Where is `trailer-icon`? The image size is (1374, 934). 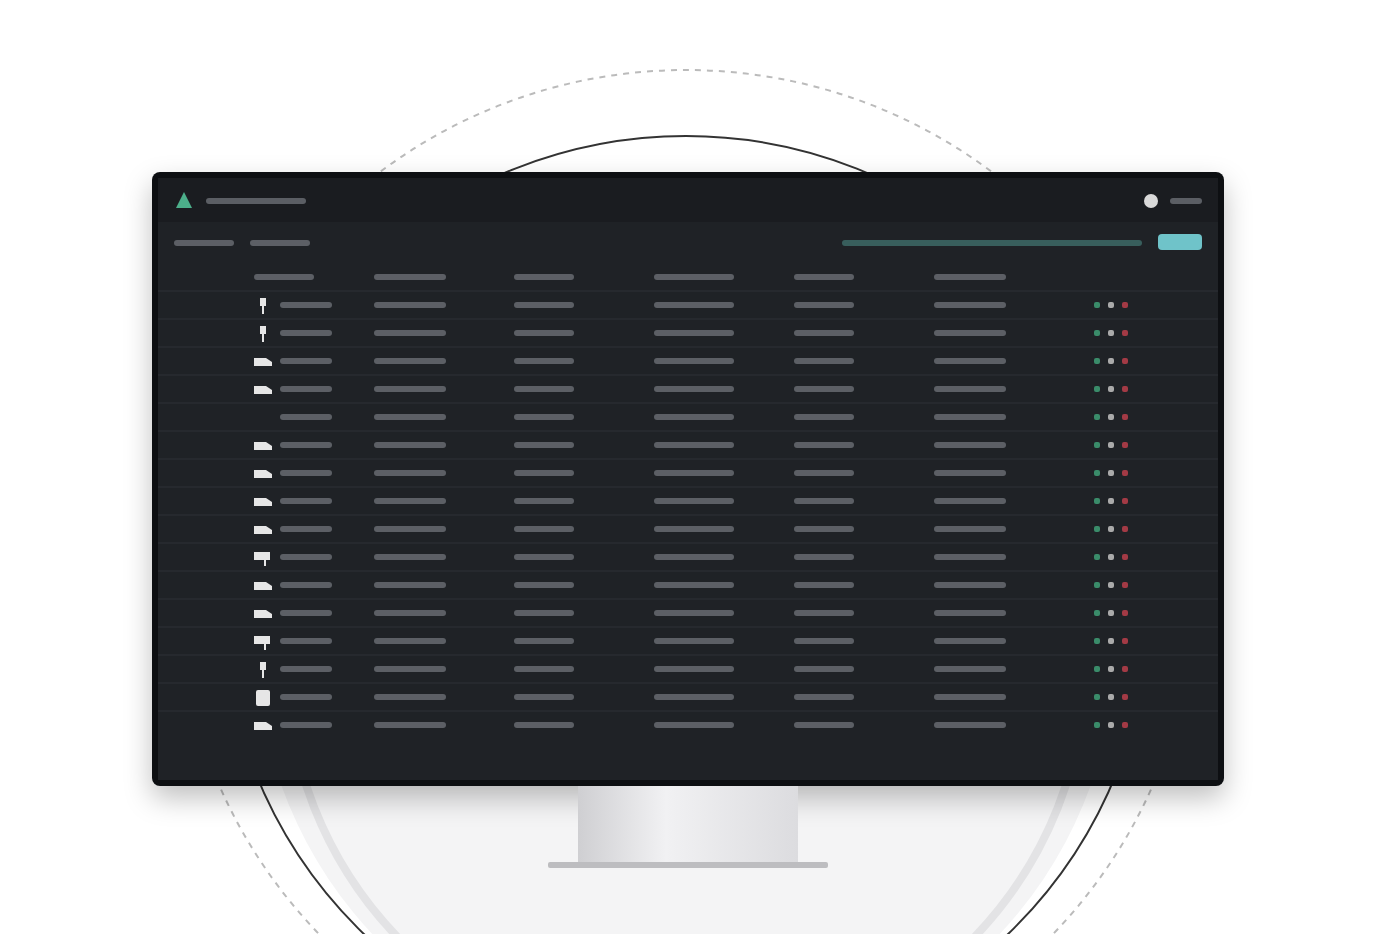
trailer-icon is located at coordinates (262, 641).